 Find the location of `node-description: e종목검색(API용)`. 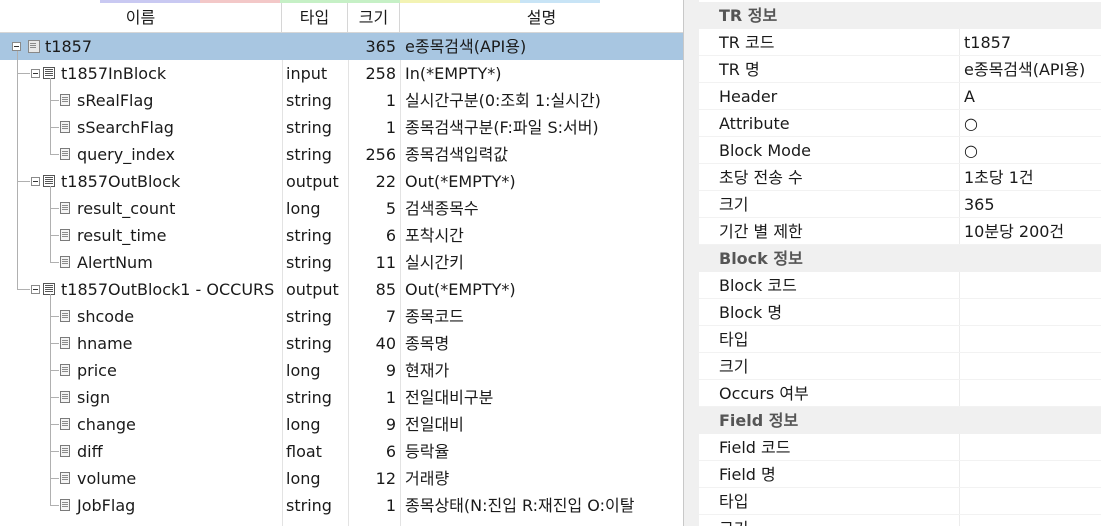

node-description: e종목검색(API용) is located at coordinates (466, 46).